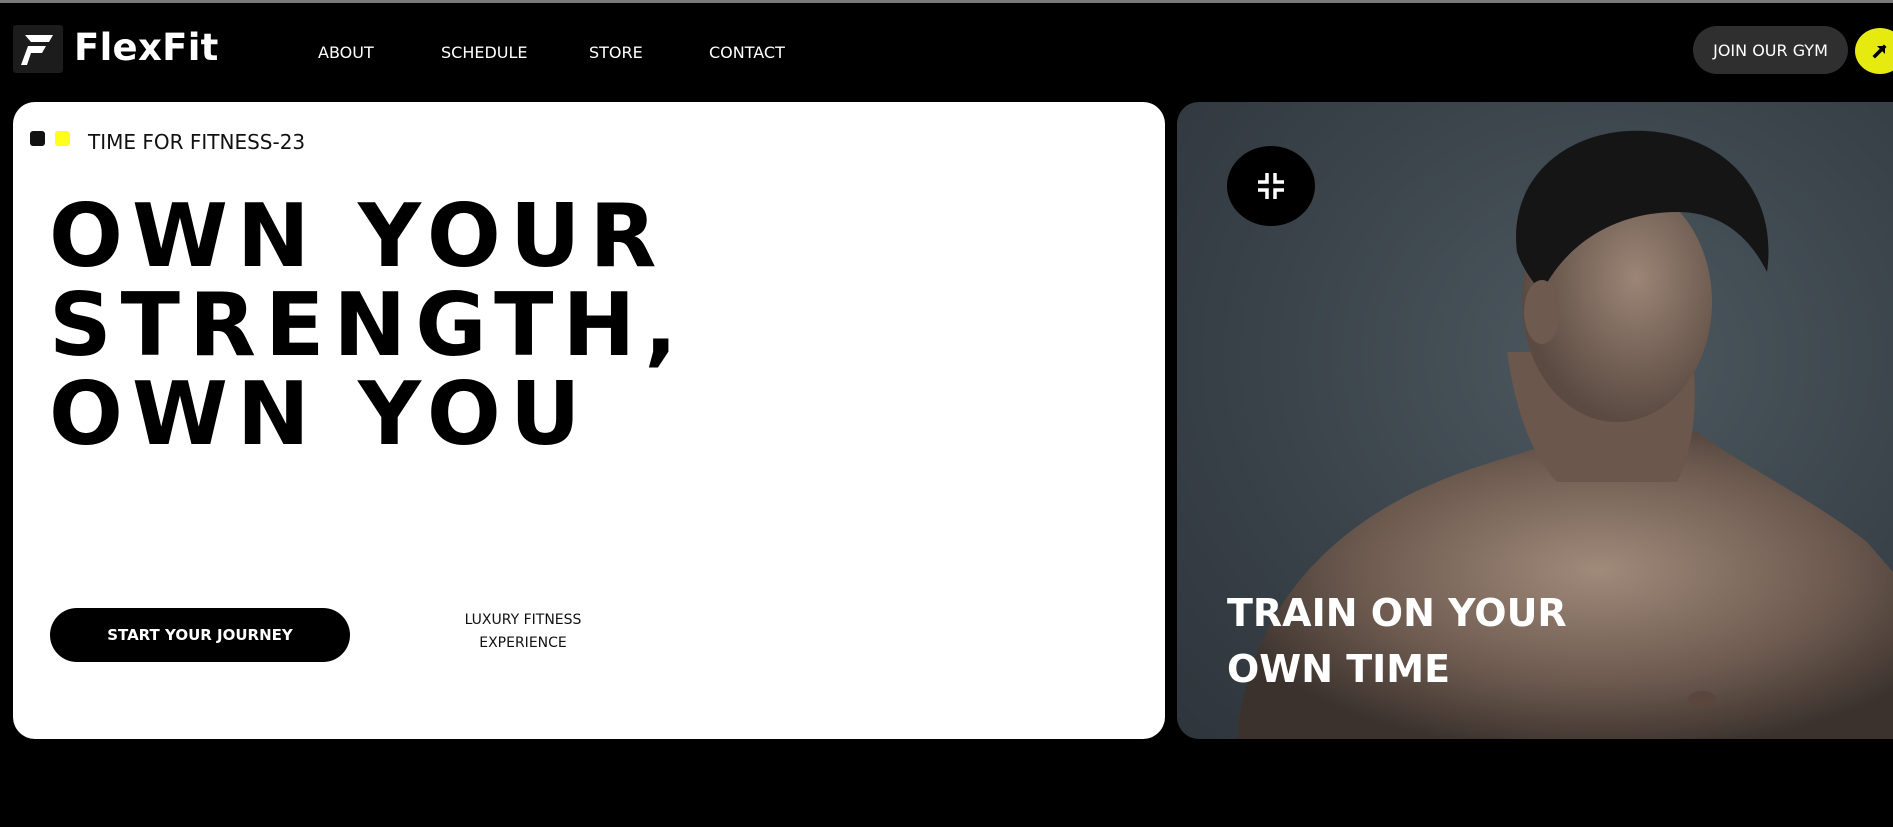  Describe the element at coordinates (62, 138) in the screenshot. I see `yellow-square-marker` at that location.